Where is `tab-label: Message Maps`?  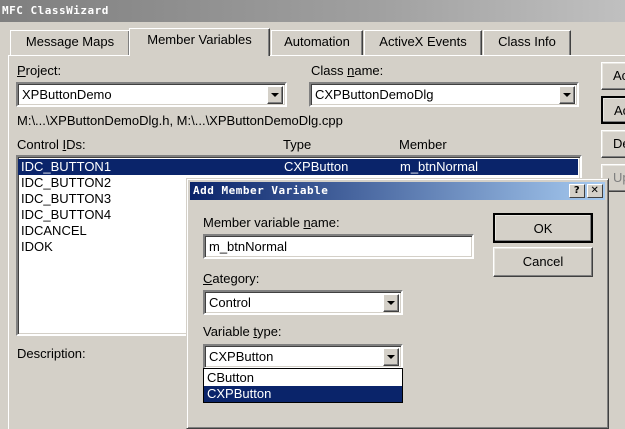 tab-label: Message Maps is located at coordinates (70, 41).